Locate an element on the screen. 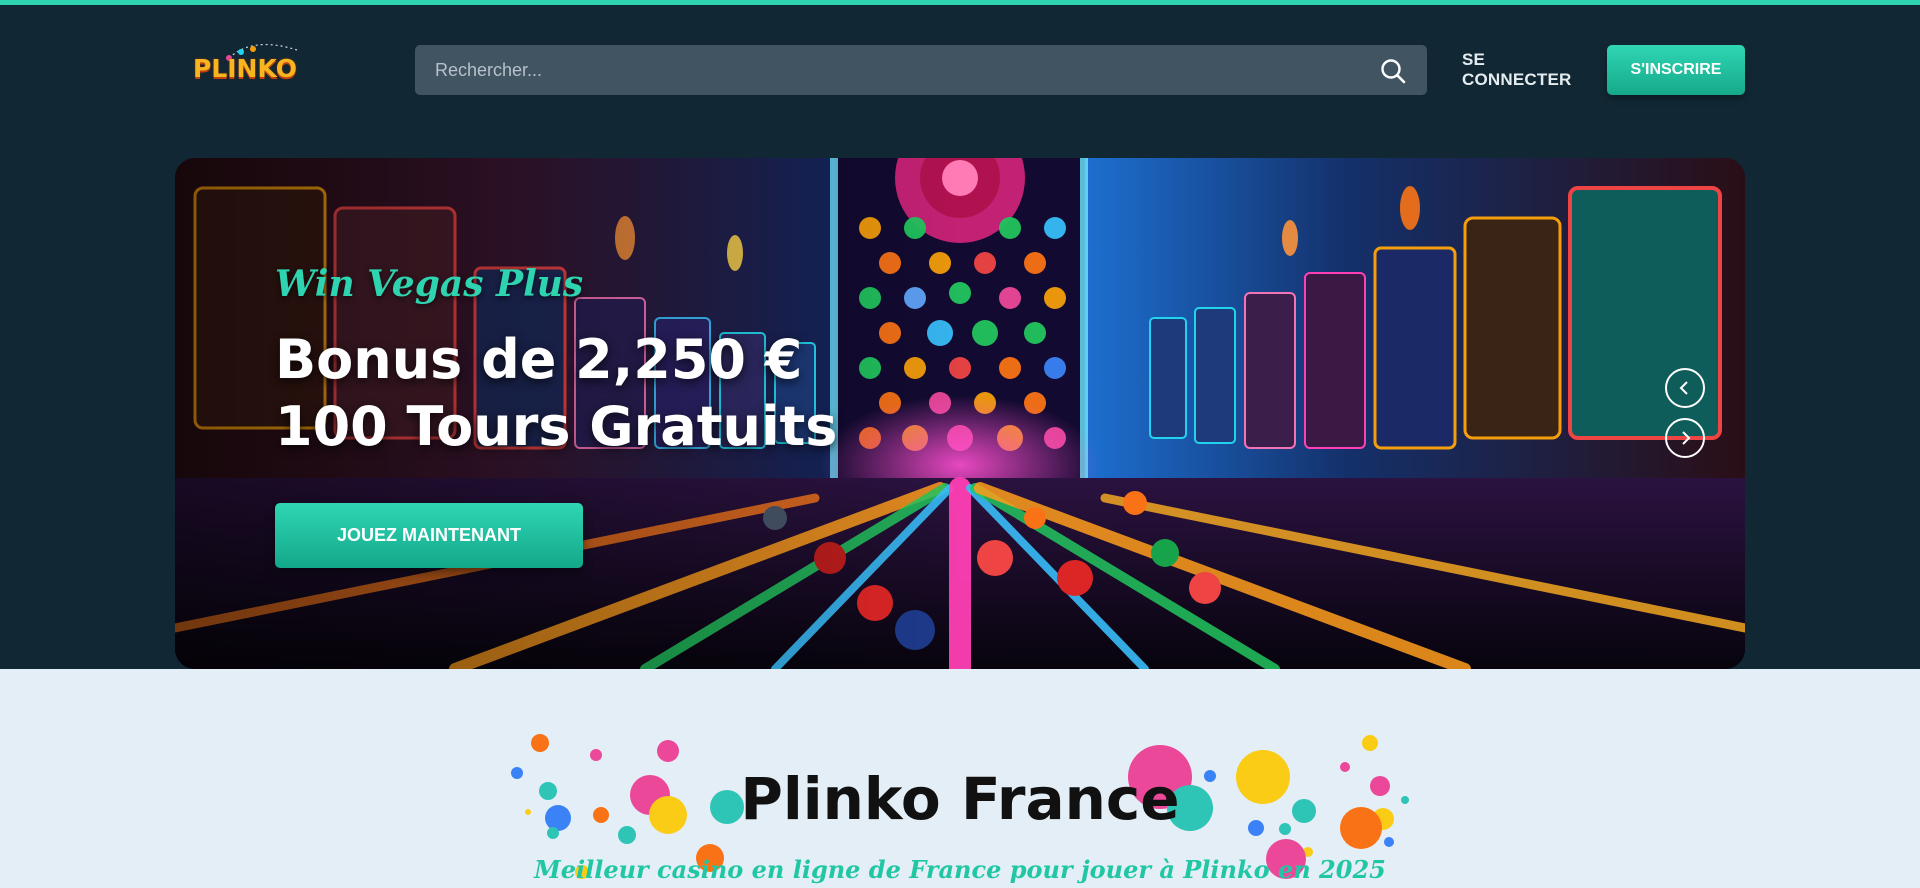 Image resolution: width=1920 pixels, height=888 pixels. login-button: SE CONNECTER is located at coordinates (1529, 70).